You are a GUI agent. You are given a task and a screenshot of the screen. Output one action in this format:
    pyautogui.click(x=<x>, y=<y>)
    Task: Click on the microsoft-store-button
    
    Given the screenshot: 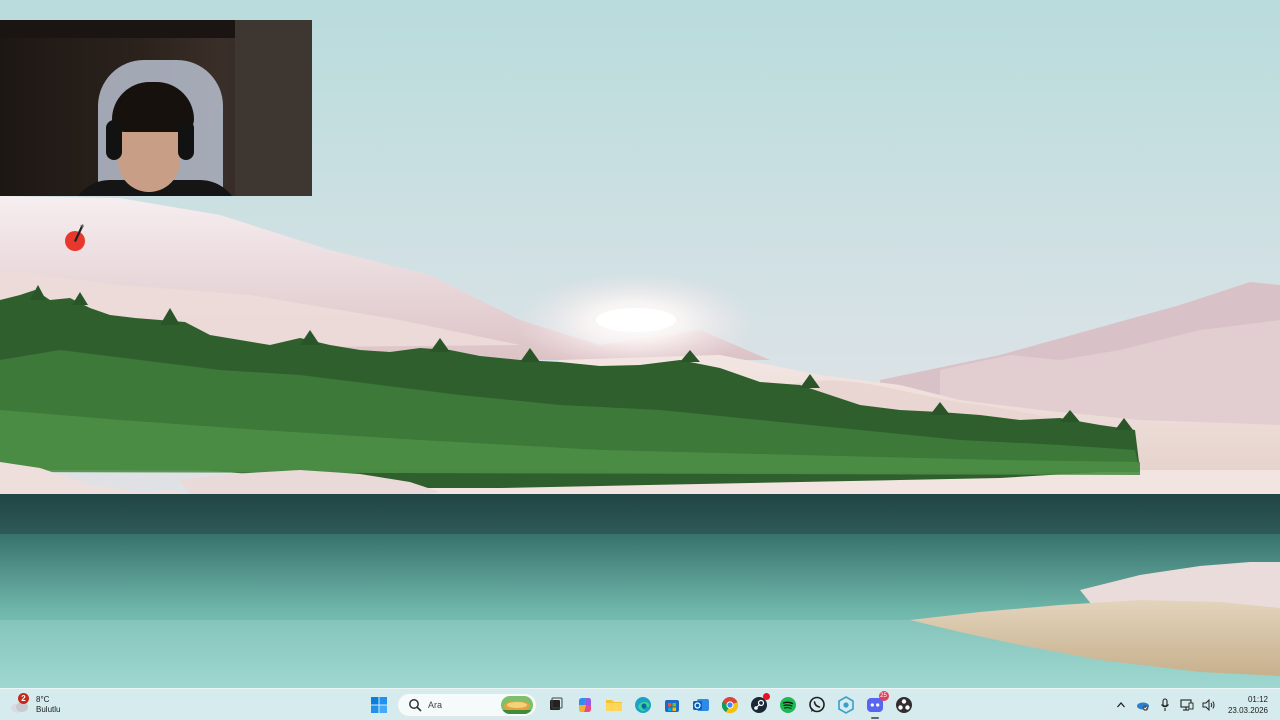 What is the action you would take?
    pyautogui.click(x=672, y=705)
    